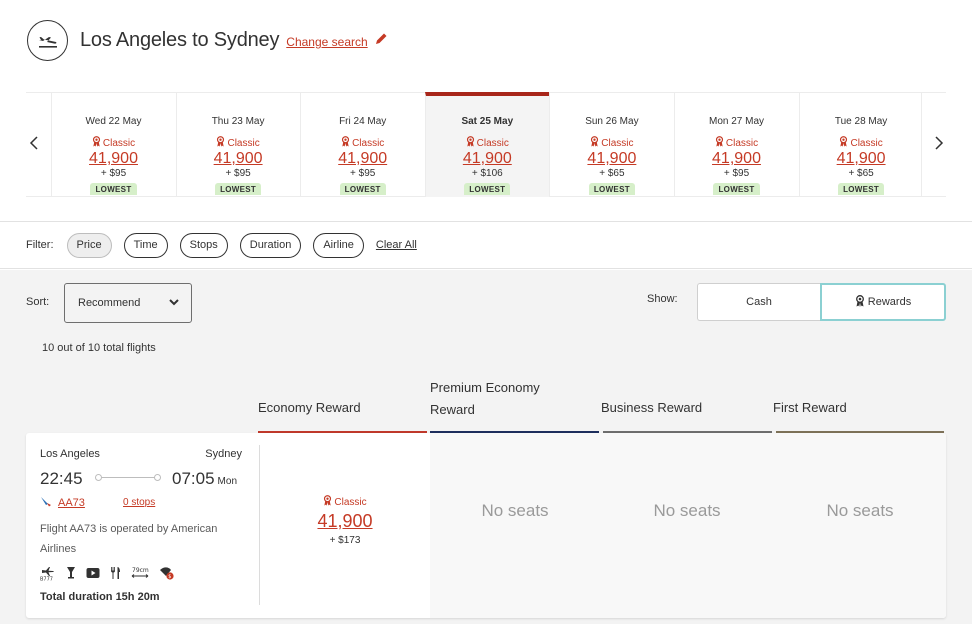 The height and width of the screenshot is (624, 972). Describe the element at coordinates (662, 299) in the screenshot. I see `show-label: Show:` at that location.